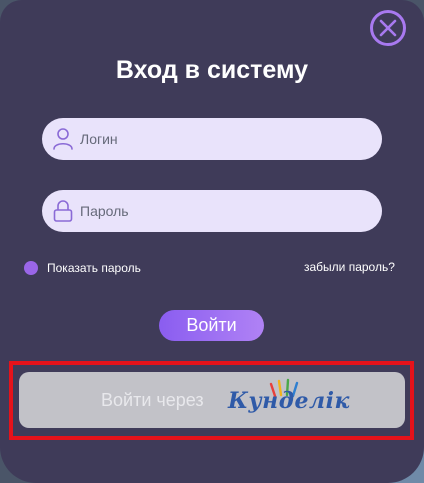 The image size is (424, 483). Describe the element at coordinates (94, 268) in the screenshot. I see `show-password-label: Показать пароль` at that location.